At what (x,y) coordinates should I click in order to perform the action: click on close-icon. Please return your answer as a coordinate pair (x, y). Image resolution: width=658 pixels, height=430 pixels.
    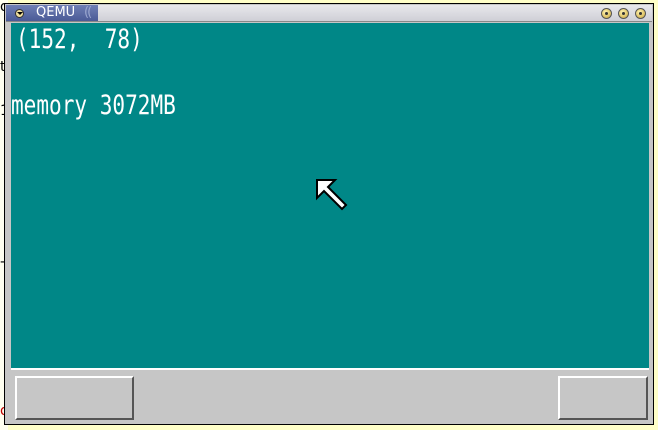
    Looking at the image, I should click on (640, 13).